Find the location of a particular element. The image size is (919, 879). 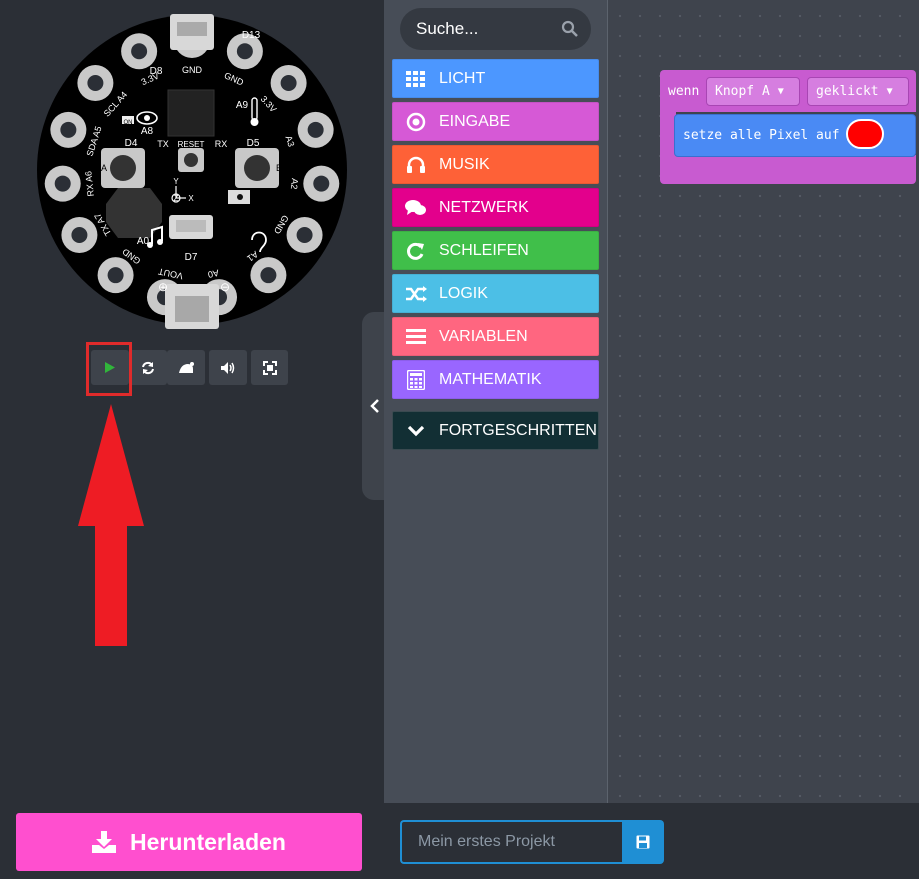

minus-icon: ⊖ is located at coordinates (225, 287).